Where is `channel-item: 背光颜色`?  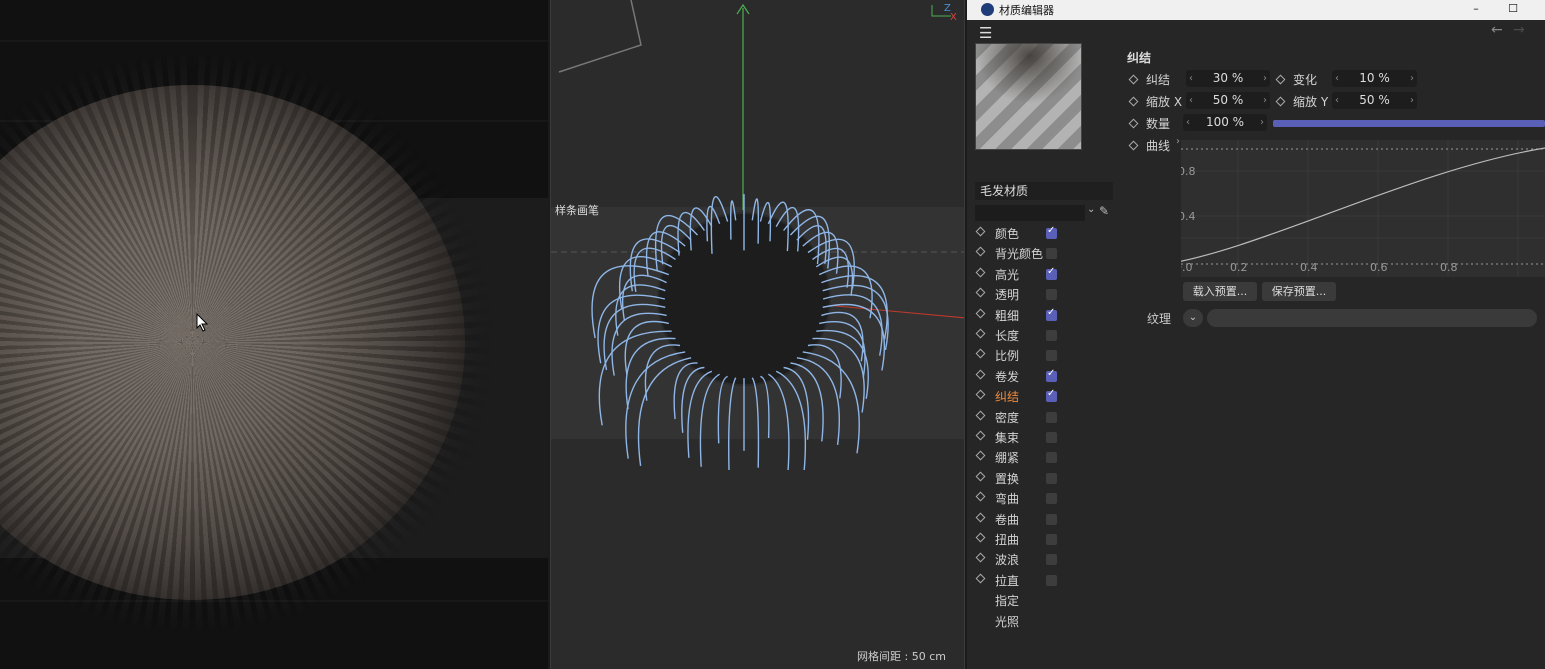 channel-item: 背光颜色 is located at coordinates (1016, 254).